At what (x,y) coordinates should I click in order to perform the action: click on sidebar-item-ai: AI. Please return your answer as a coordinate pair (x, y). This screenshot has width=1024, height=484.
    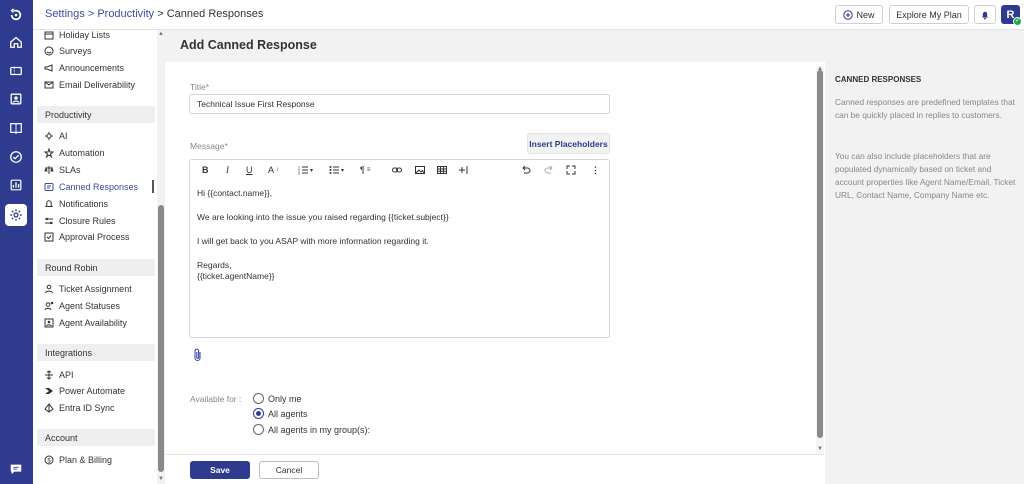
    Looking at the image, I should click on (56, 136).